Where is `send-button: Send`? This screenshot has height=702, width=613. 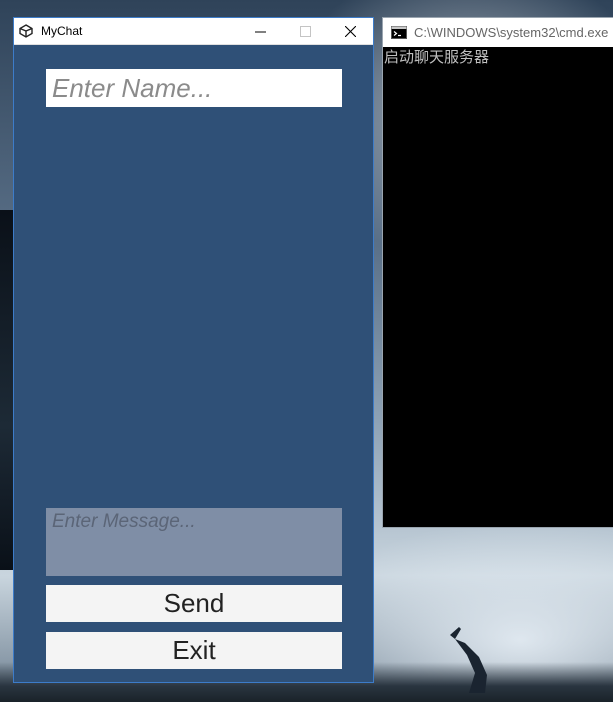
send-button: Send is located at coordinates (194, 603).